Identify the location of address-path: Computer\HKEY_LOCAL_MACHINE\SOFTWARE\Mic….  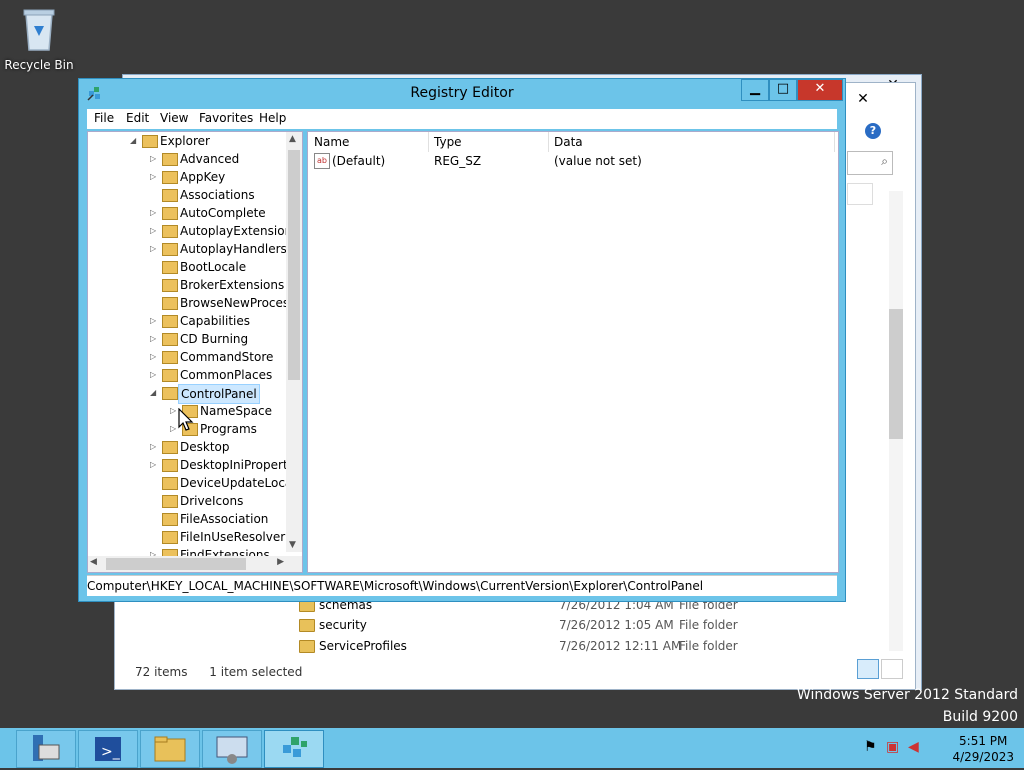
(462, 585).